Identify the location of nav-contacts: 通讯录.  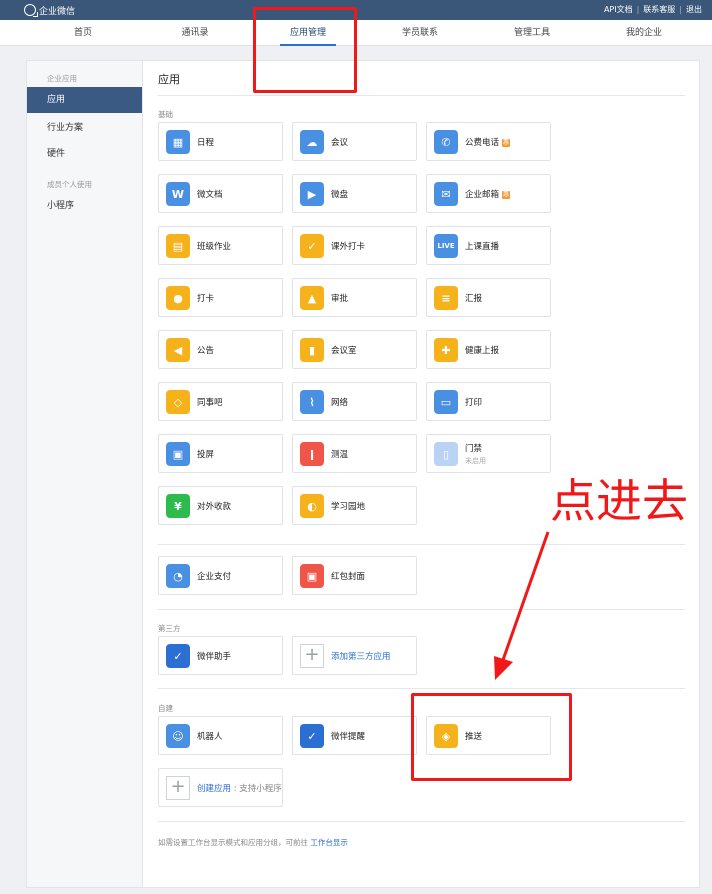
(195, 33).